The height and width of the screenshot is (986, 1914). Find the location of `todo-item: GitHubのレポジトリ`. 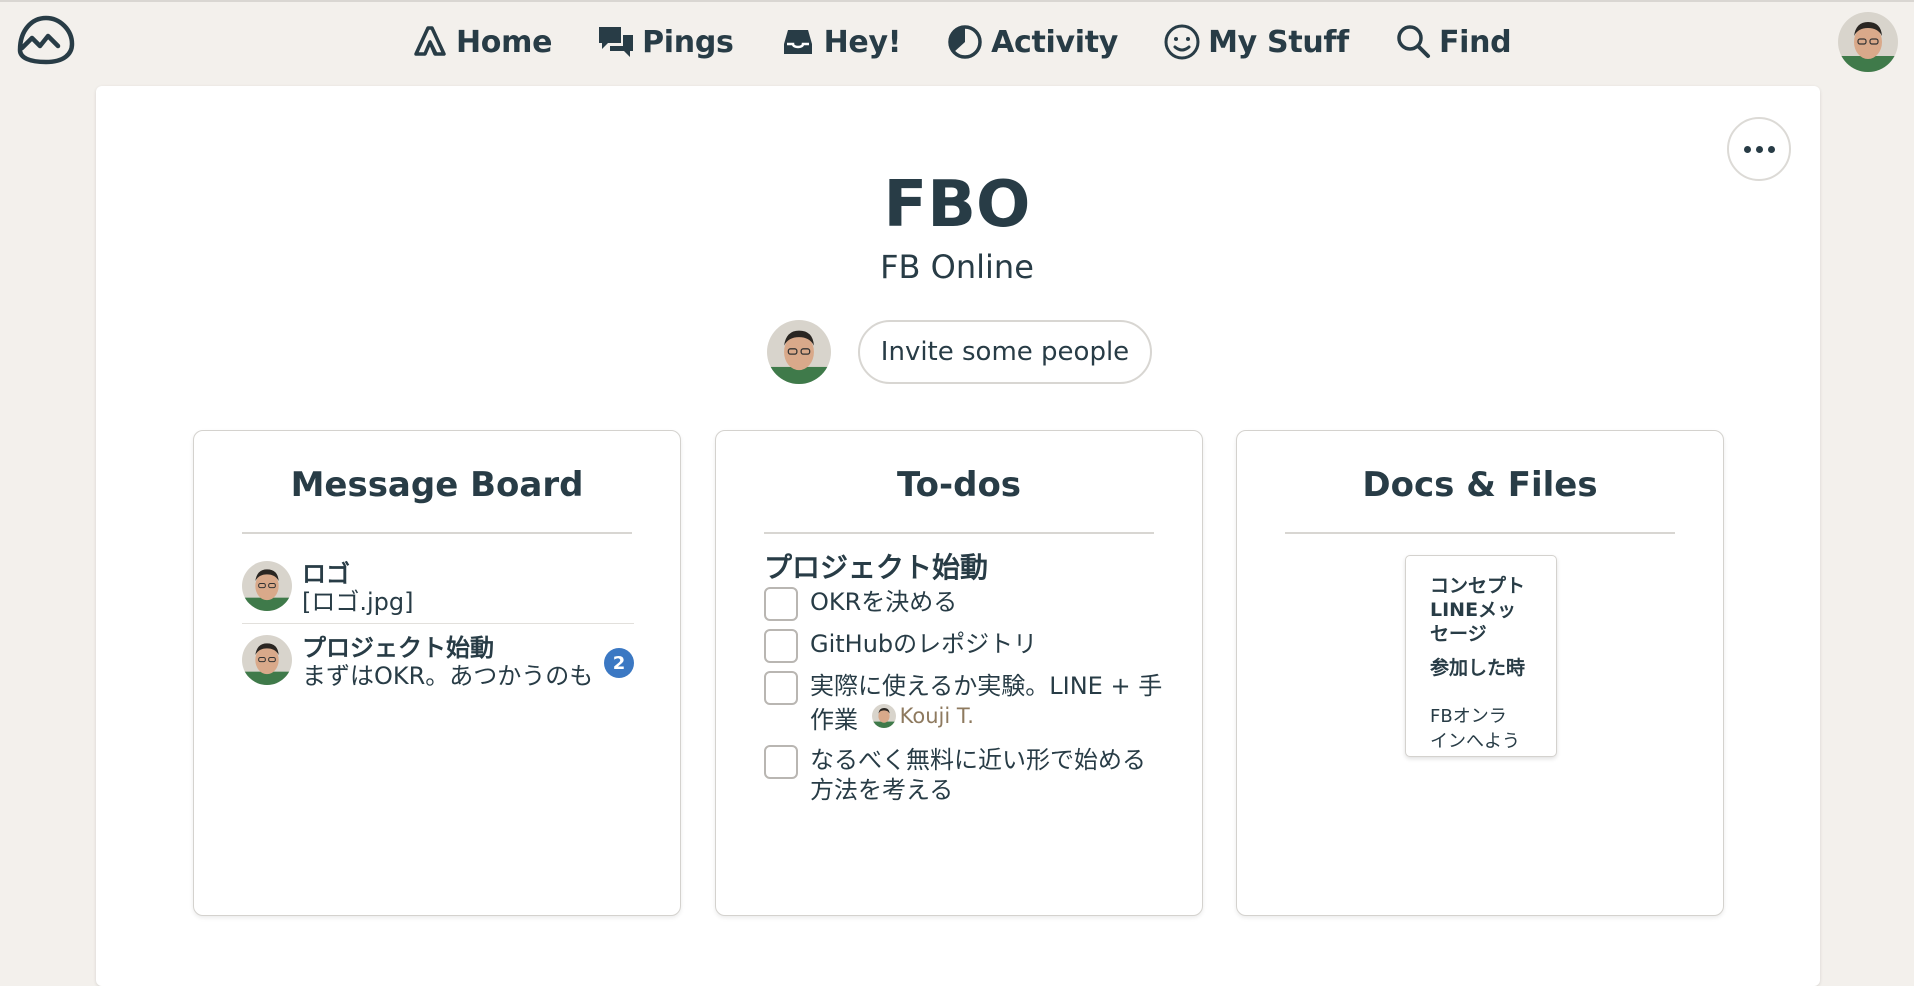

todo-item: GitHubのレポジトリ is located at coordinates (964, 646).